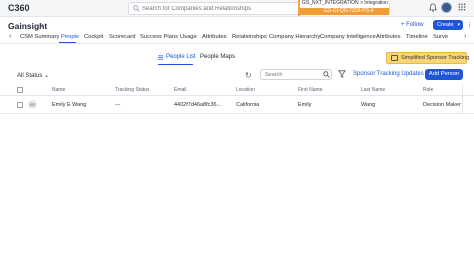 This screenshot has height=267, width=474. I want to click on status-filter-dropdown: All Status ⌄, so click(33, 75).